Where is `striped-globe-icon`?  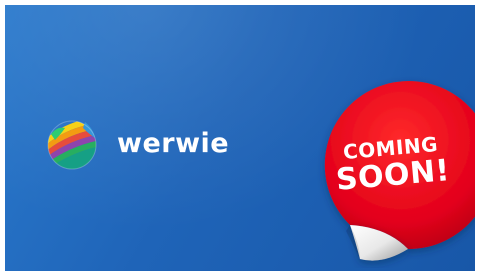 striped-globe-icon is located at coordinates (72, 145).